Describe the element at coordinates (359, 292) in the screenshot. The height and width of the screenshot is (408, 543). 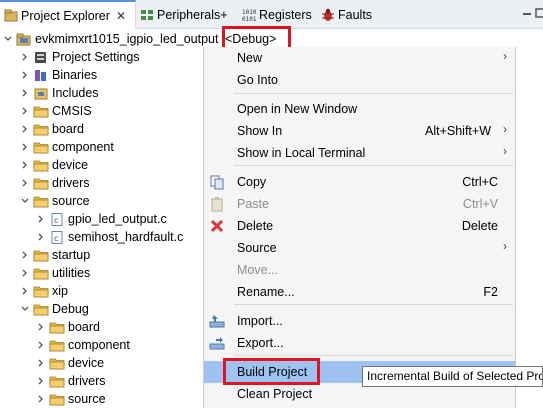
I see `menu-item-rename: Rename... F2` at that location.